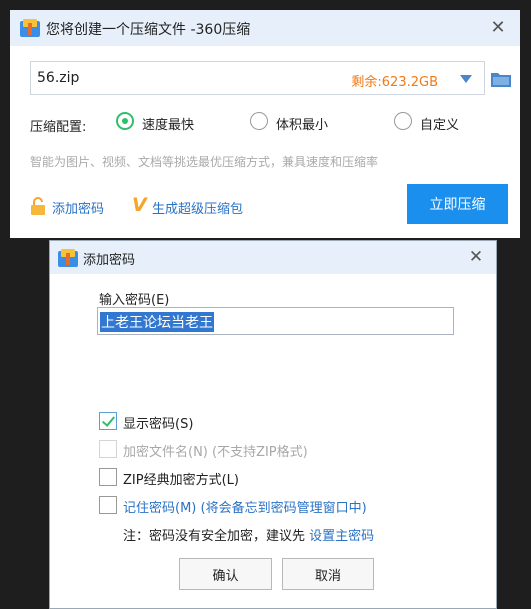 Image resolution: width=531 pixels, height=609 pixels. I want to click on password-dialog-titlebar: 添加密码 ✕, so click(273, 257).